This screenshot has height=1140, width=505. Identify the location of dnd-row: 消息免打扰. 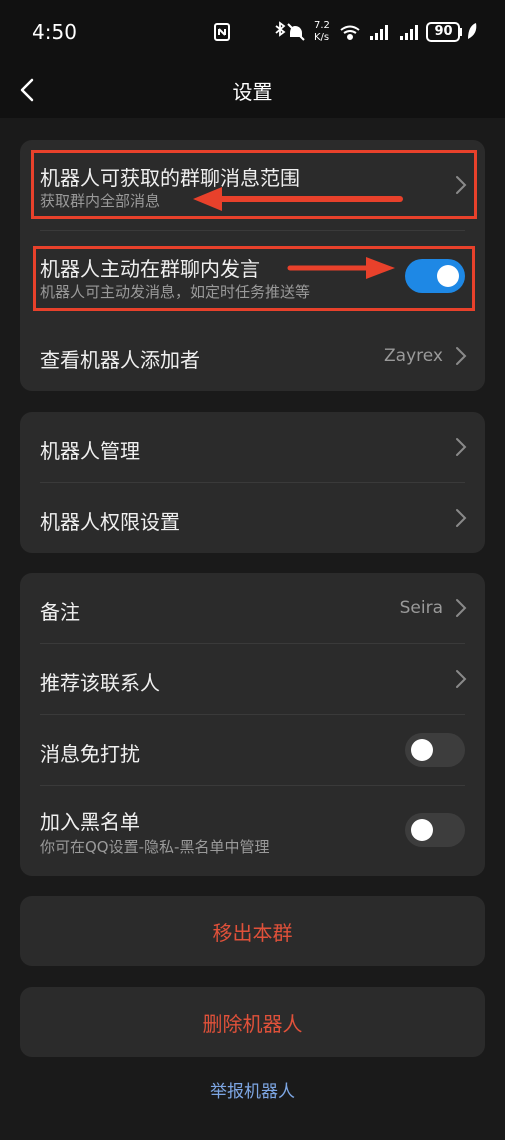
(252, 750).